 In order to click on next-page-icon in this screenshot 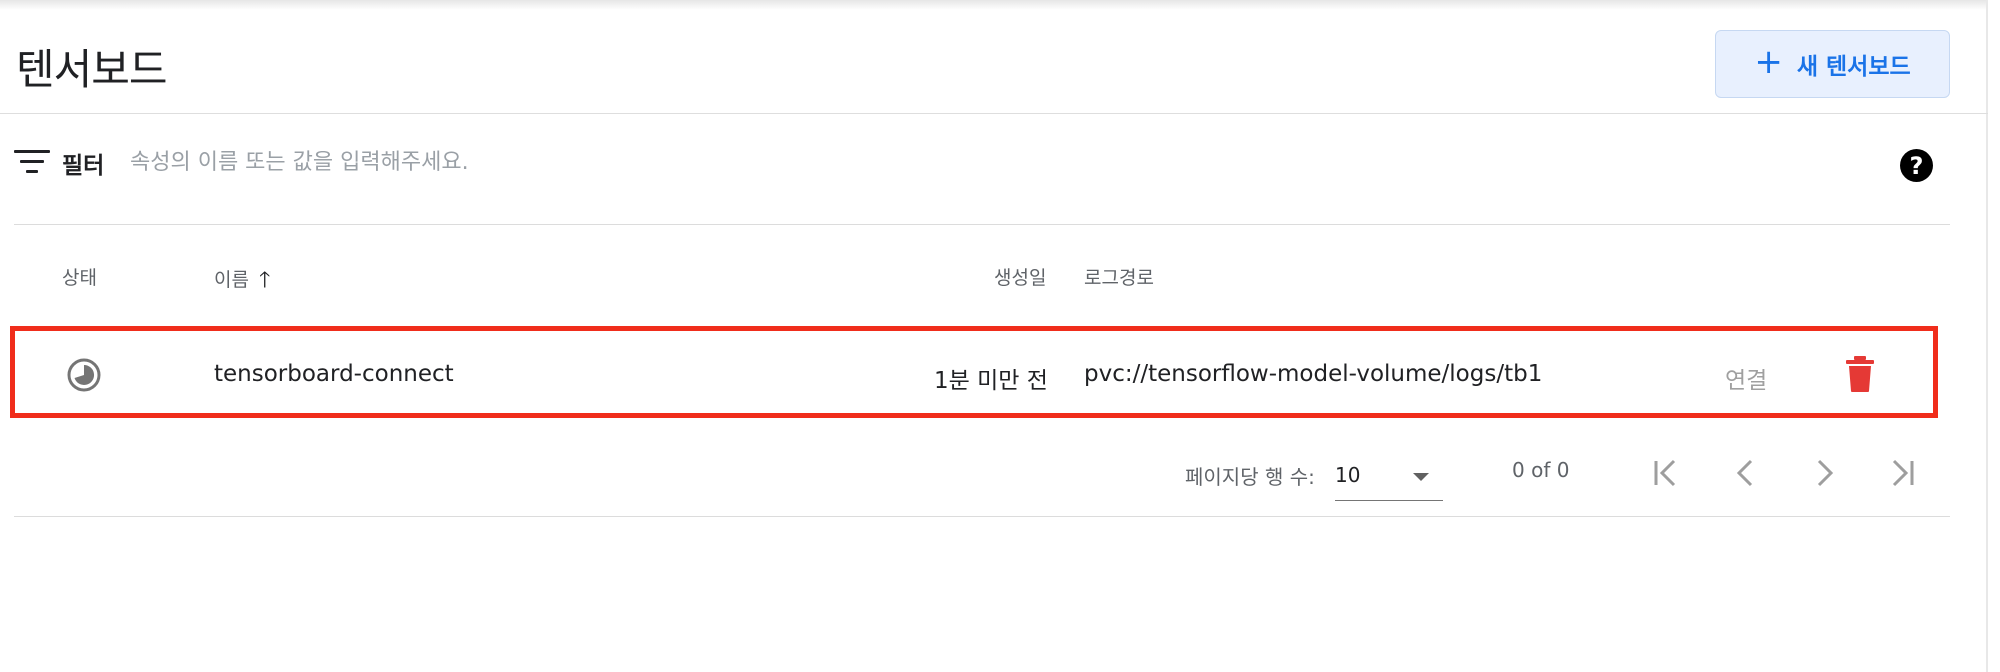, I will do `click(1824, 473)`.